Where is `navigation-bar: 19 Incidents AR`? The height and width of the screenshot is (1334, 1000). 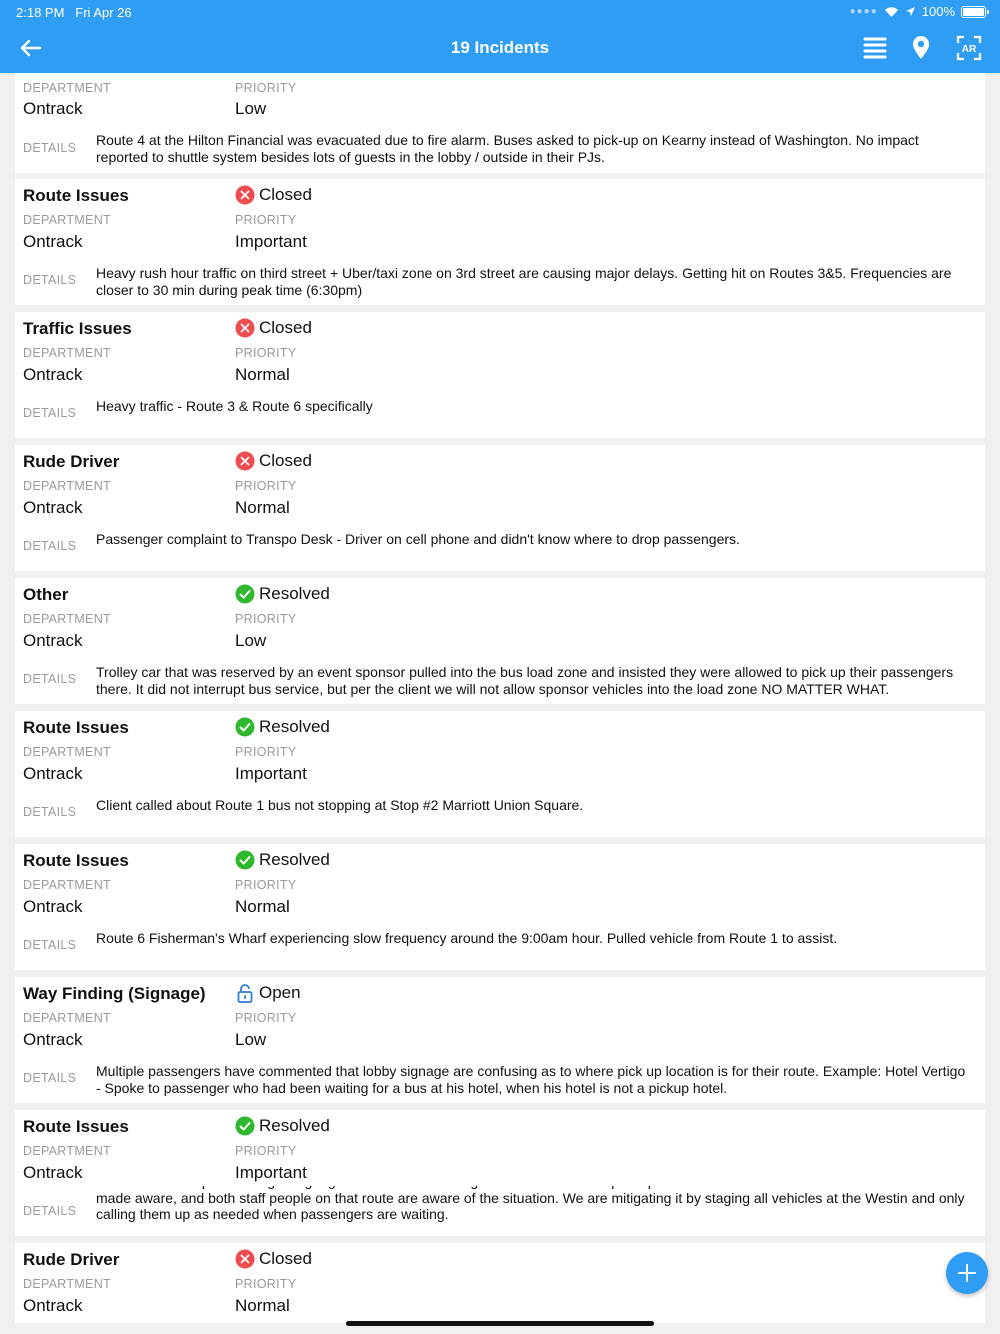
navigation-bar: 19 Incidents AR is located at coordinates (500, 48).